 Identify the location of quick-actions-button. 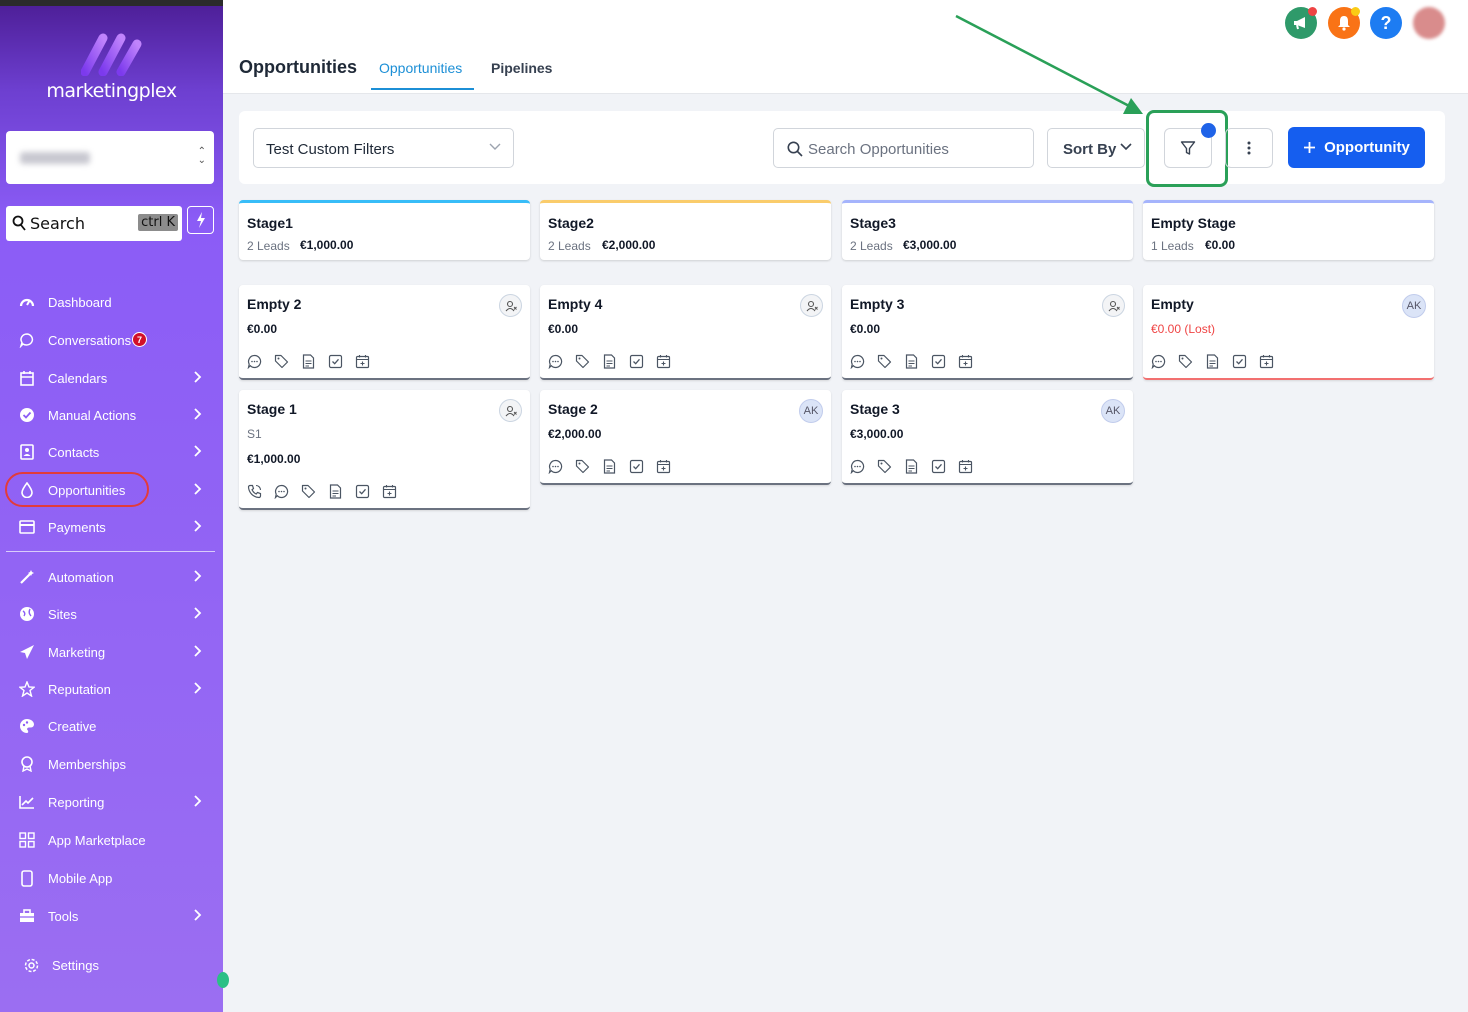
(200, 220).